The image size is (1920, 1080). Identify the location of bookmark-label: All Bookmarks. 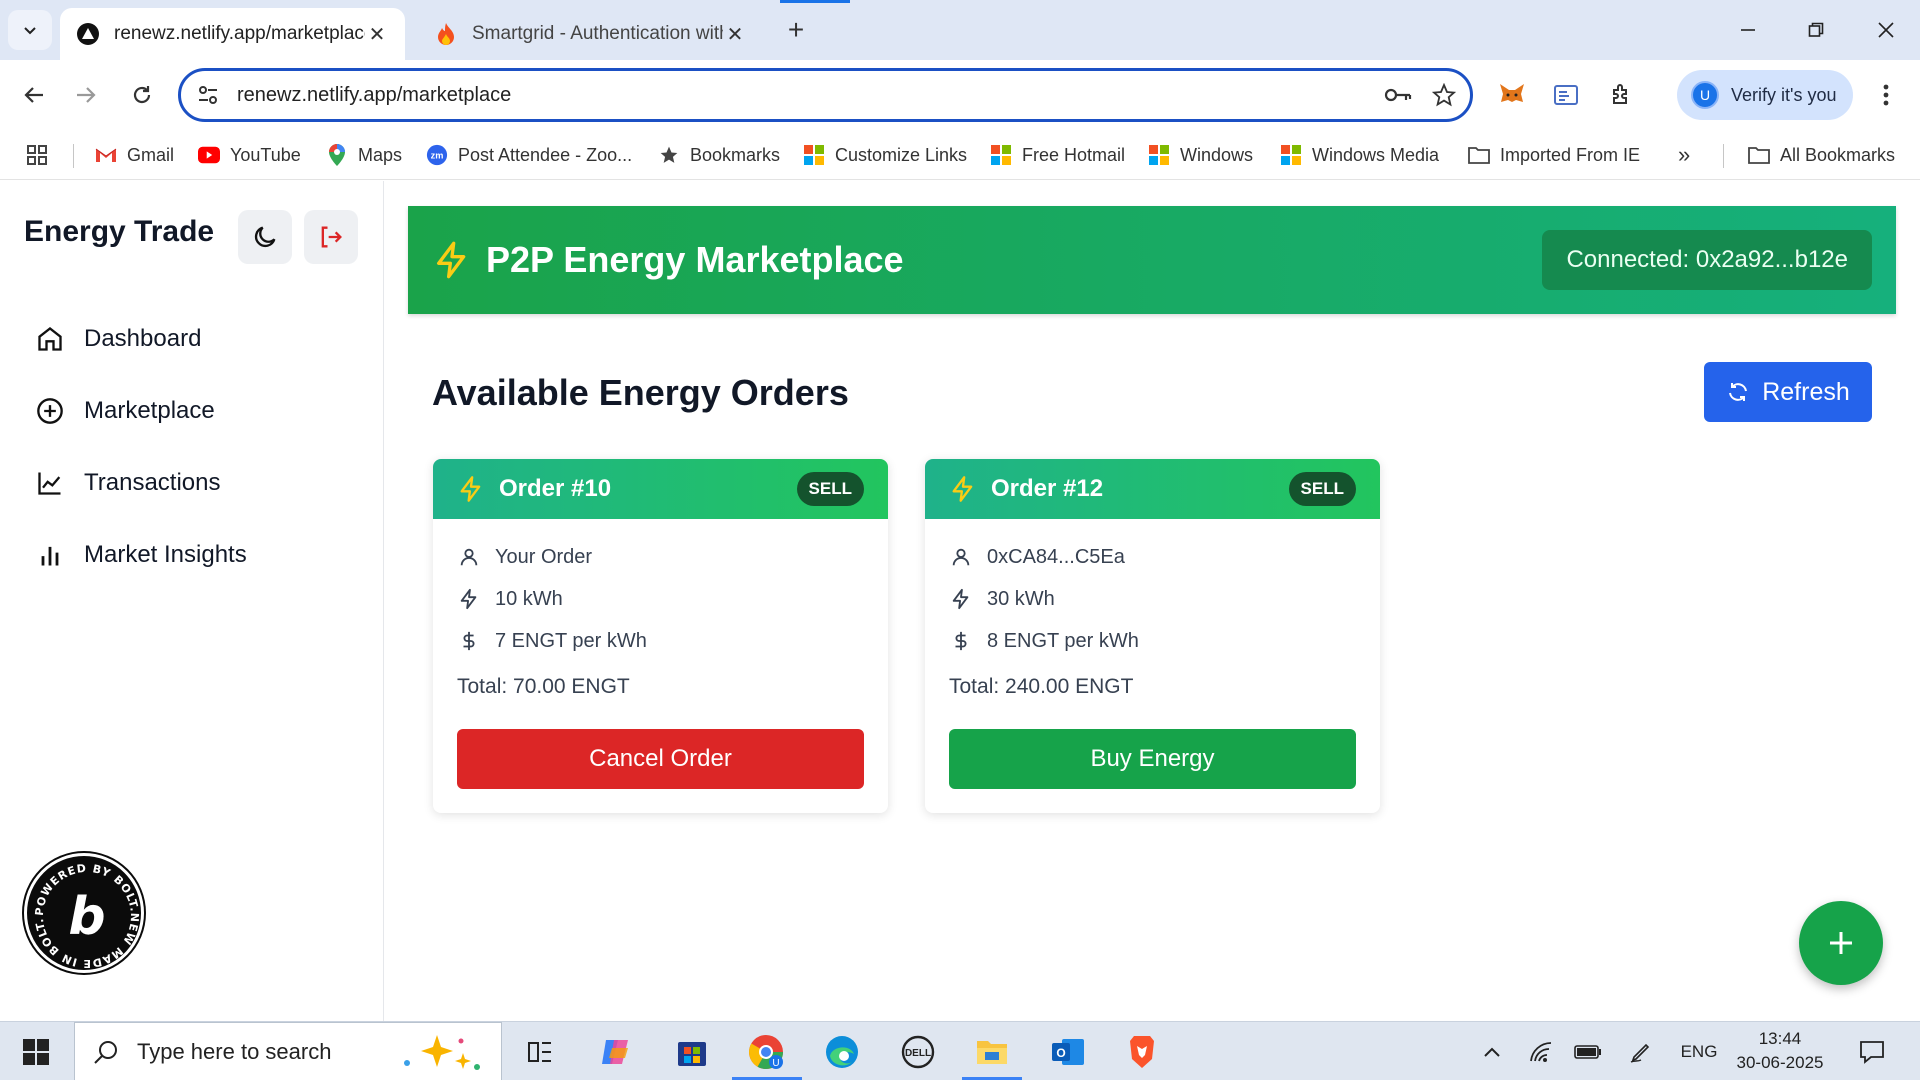
(1838, 154).